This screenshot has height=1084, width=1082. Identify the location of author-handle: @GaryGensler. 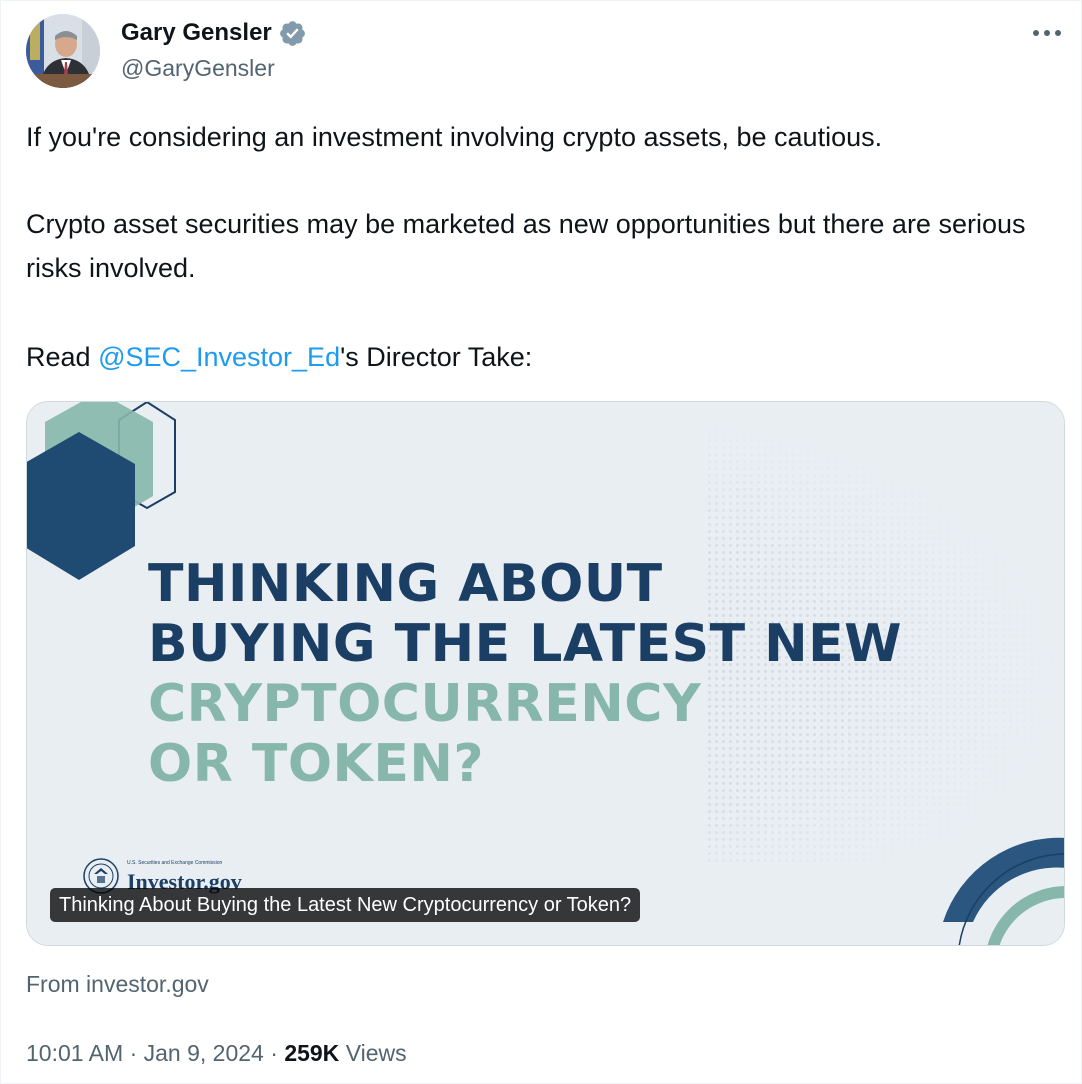
(198, 68).